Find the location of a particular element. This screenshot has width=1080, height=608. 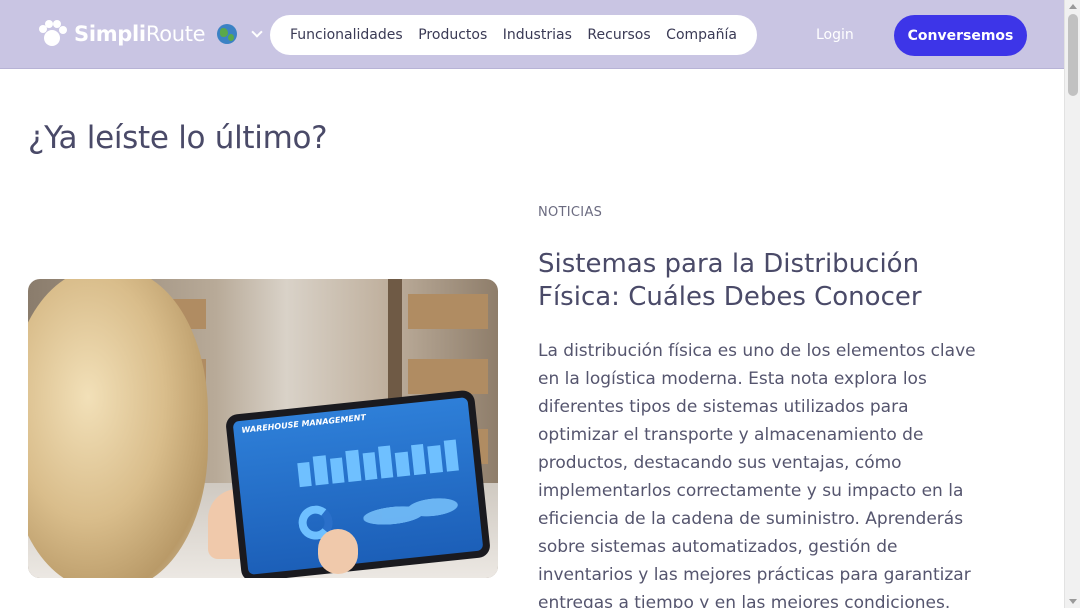

article-category: NOTICIAS is located at coordinates (570, 212).